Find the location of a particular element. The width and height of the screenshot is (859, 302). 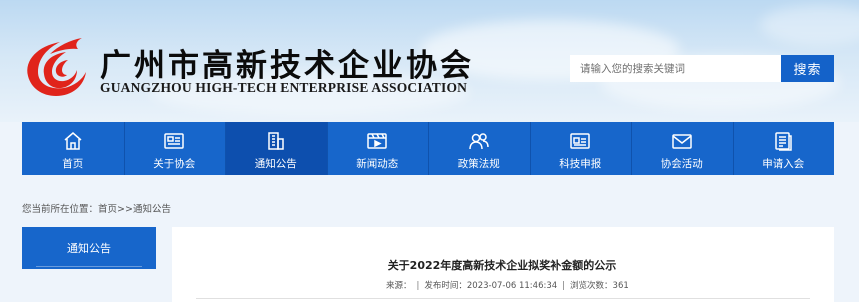

nav-item-tech-application: 科技申报 is located at coordinates (580, 148).